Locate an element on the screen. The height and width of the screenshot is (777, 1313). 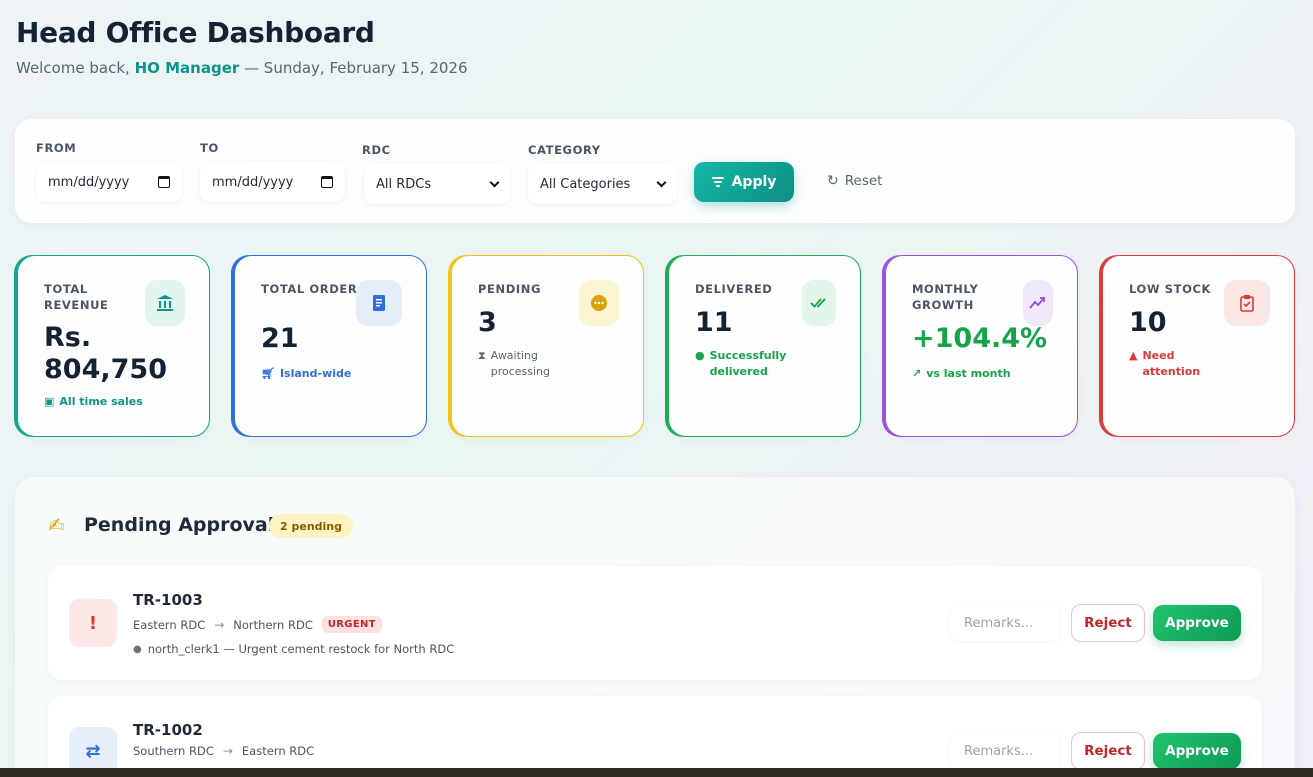
trend-icon is located at coordinates (1038, 303).